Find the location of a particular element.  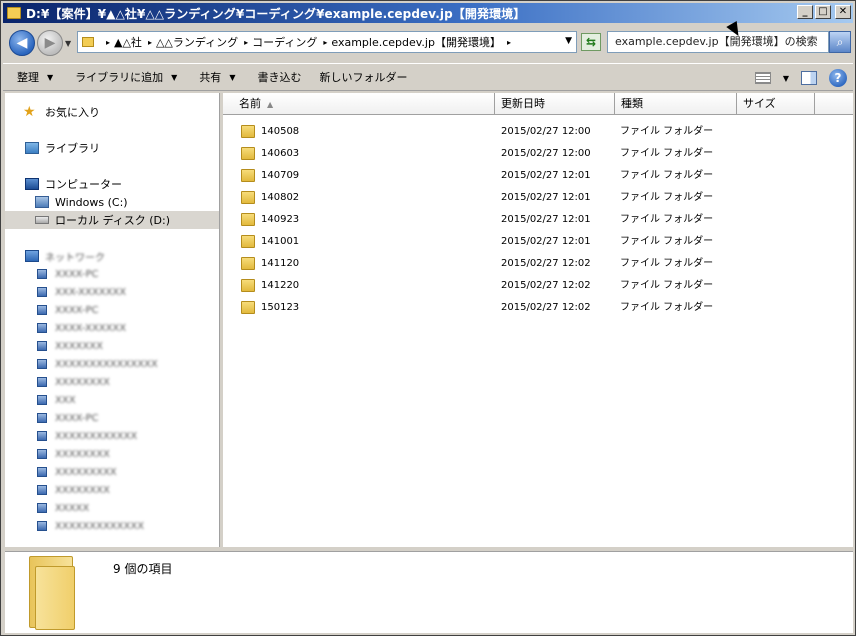

column-header-date: 更新日時 is located at coordinates (555, 104).